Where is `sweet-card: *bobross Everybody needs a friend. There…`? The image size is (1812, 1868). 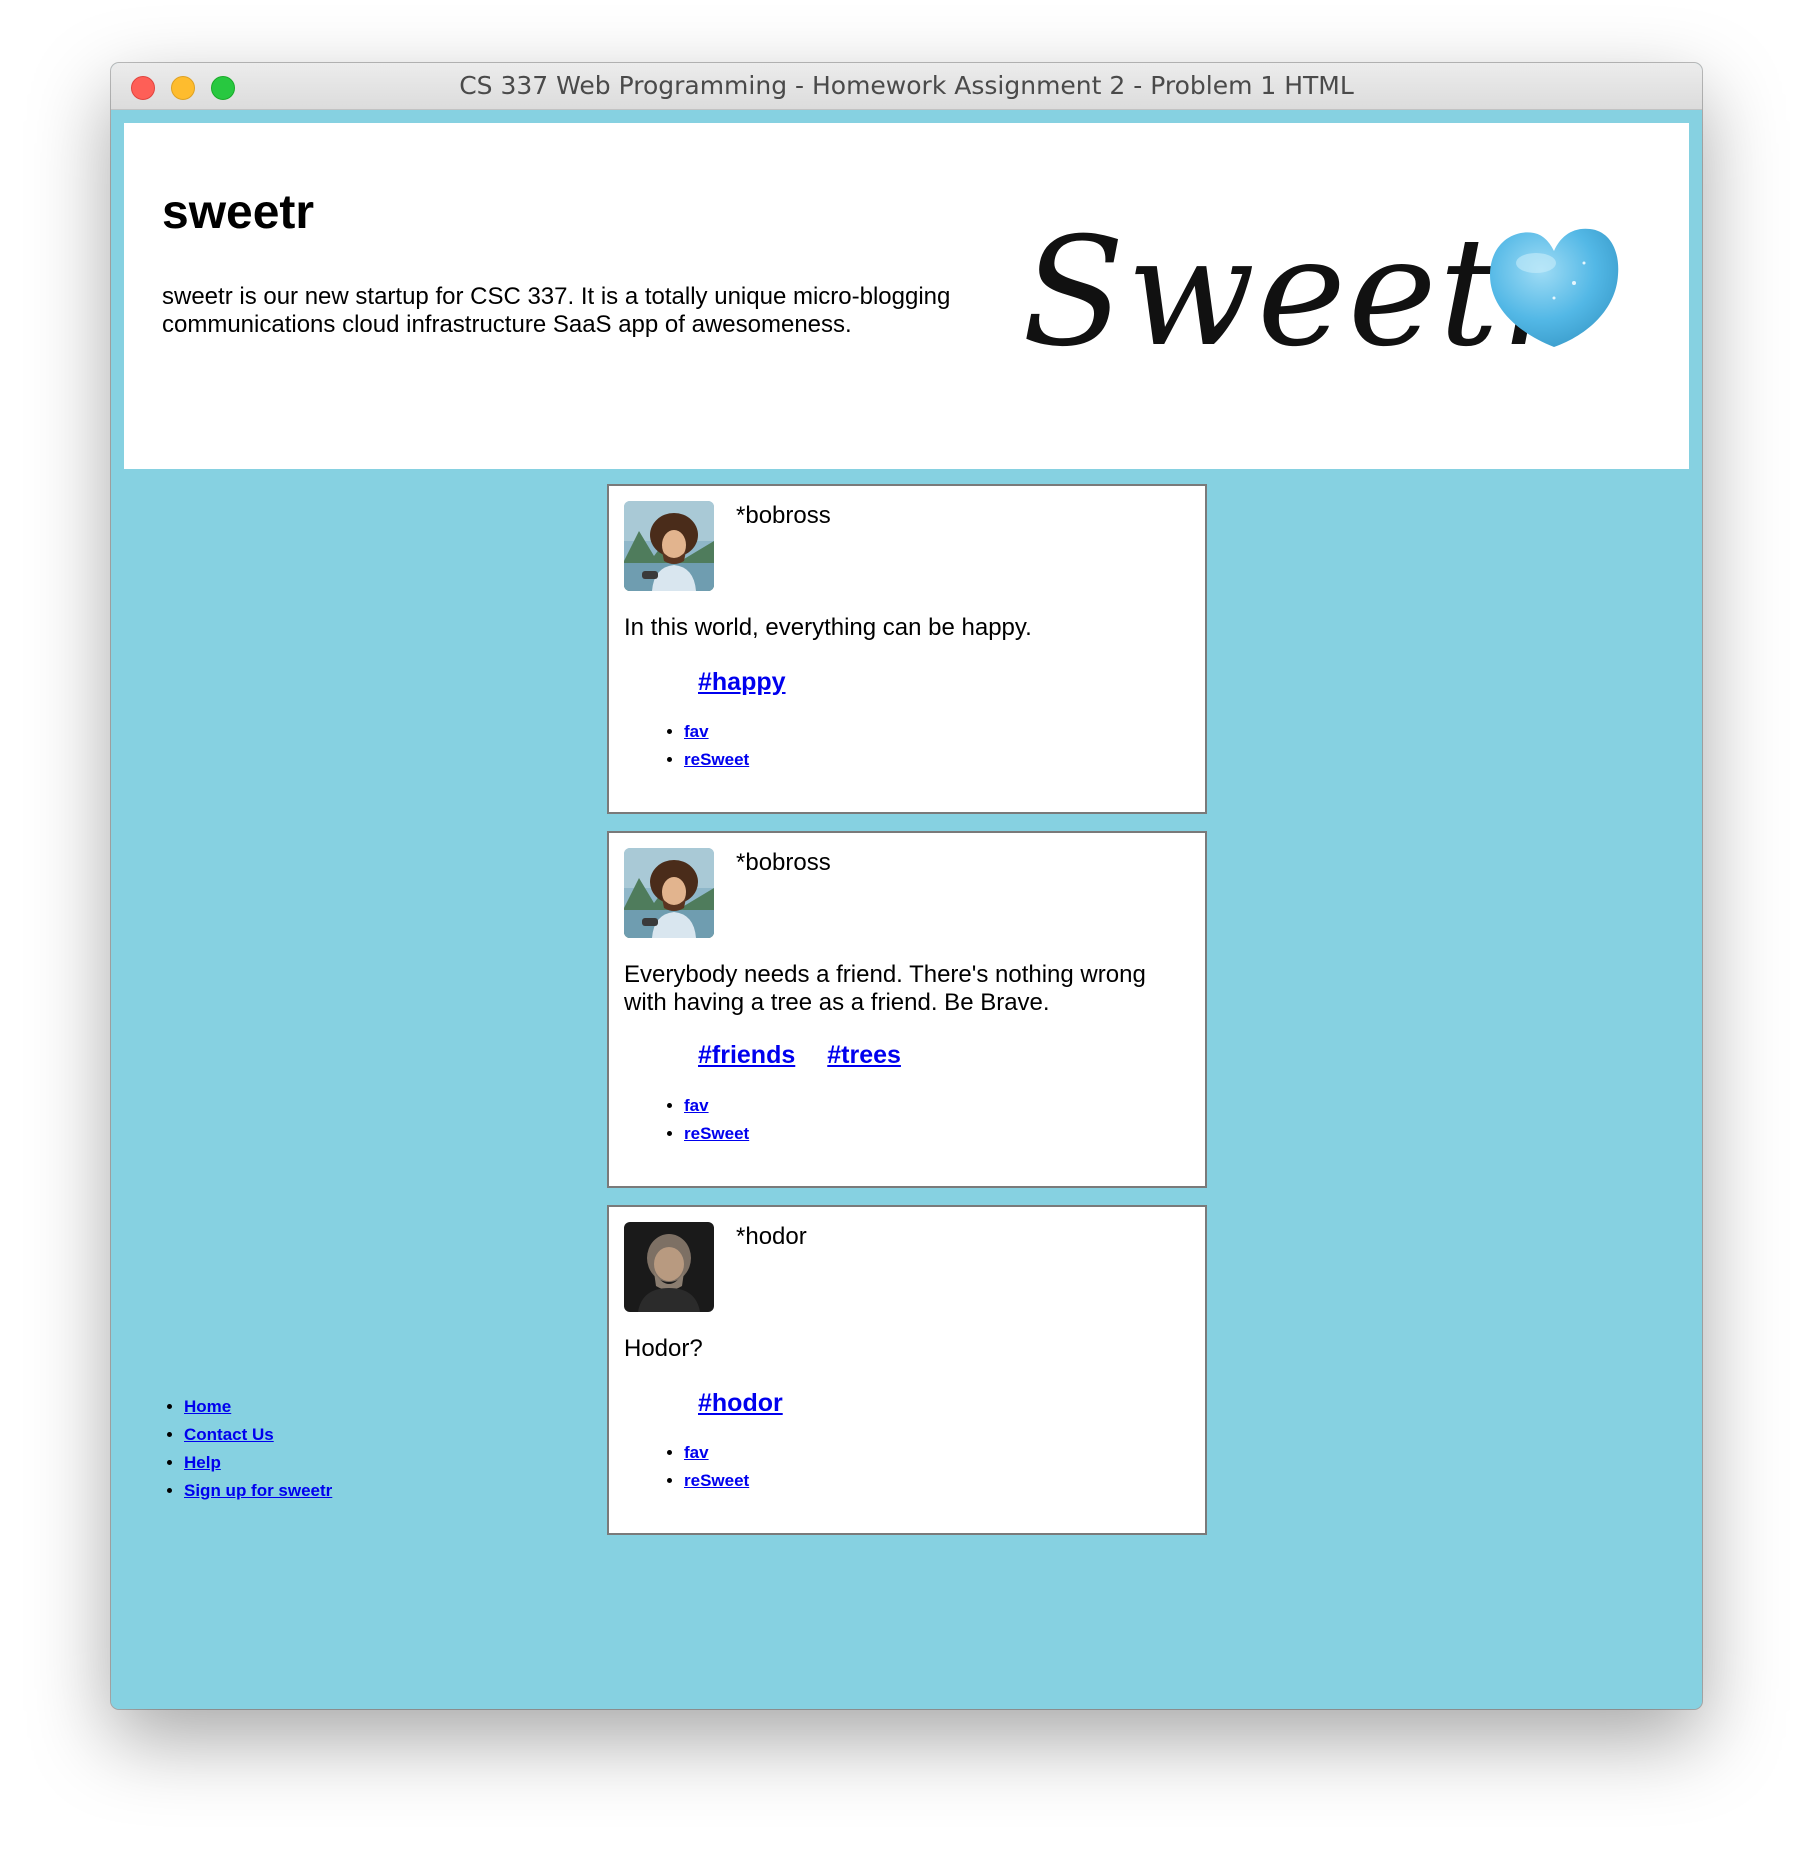 sweet-card: *bobross Everybody needs a friend. There… is located at coordinates (907, 1009).